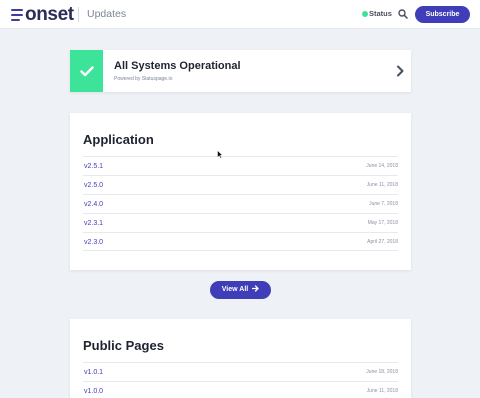  I want to click on check-icon, so click(86, 70).